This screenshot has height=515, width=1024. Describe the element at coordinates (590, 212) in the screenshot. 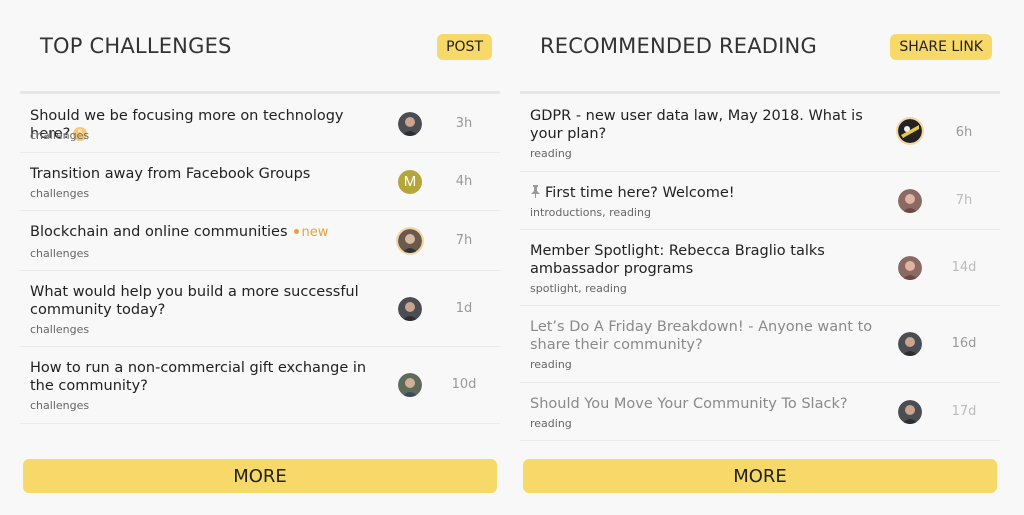

I see `topic-category: introductions, reading` at that location.